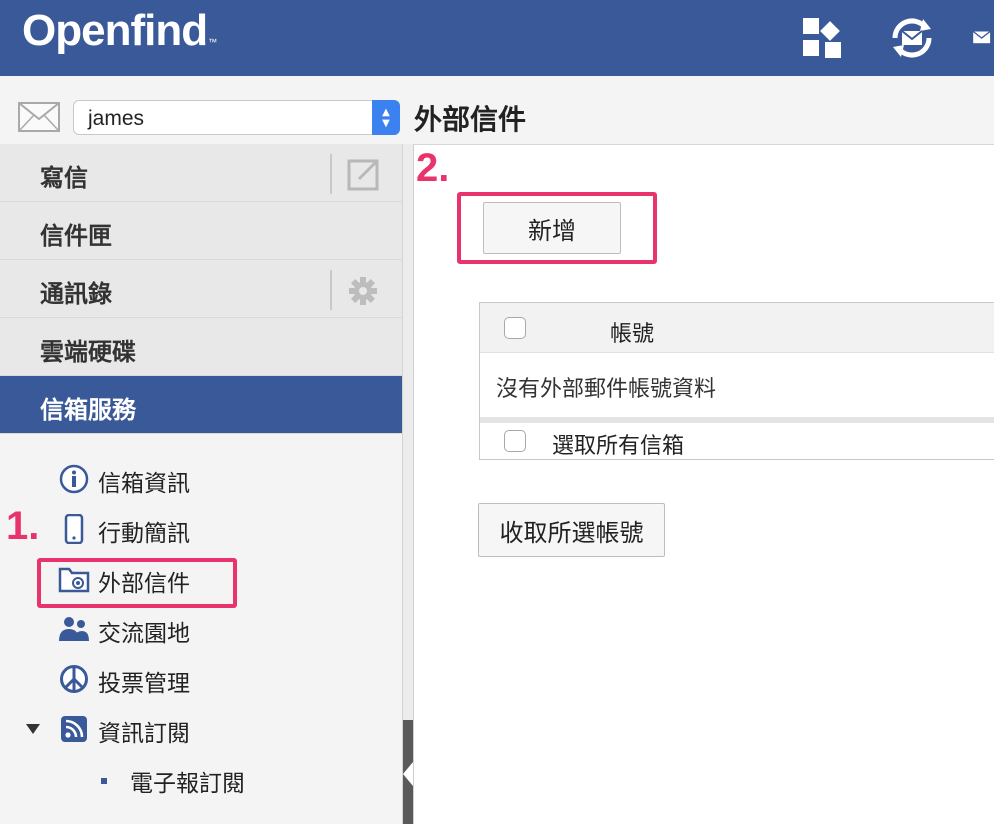 This screenshot has width=994, height=824. What do you see at coordinates (557, 228) in the screenshot?
I see `annotation-box-add` at bounding box center [557, 228].